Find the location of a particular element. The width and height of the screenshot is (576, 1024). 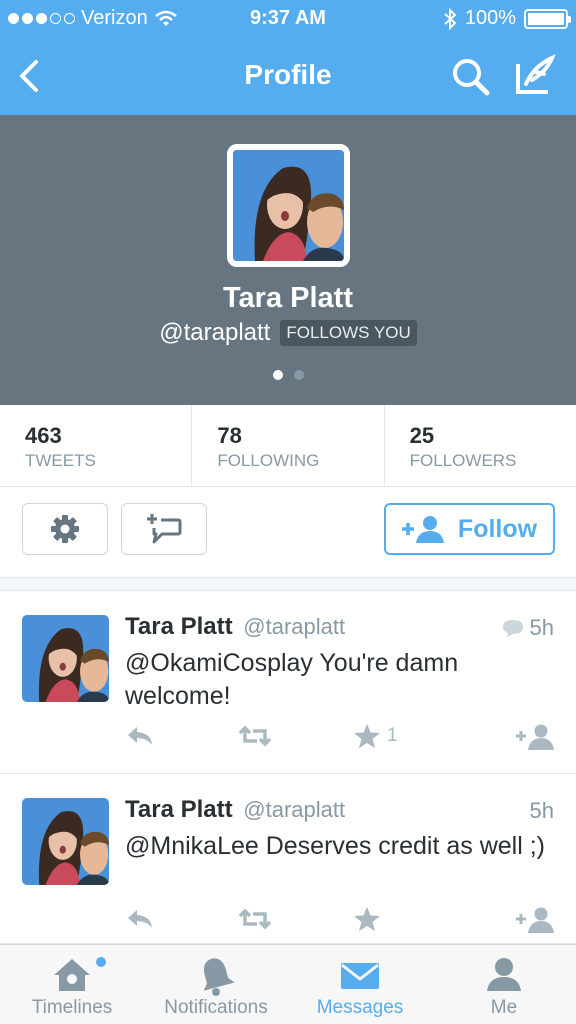

profile-stats: 463 TWEETS 78 FOLLOWING 25 FOLLOWERS is located at coordinates (288, 446).